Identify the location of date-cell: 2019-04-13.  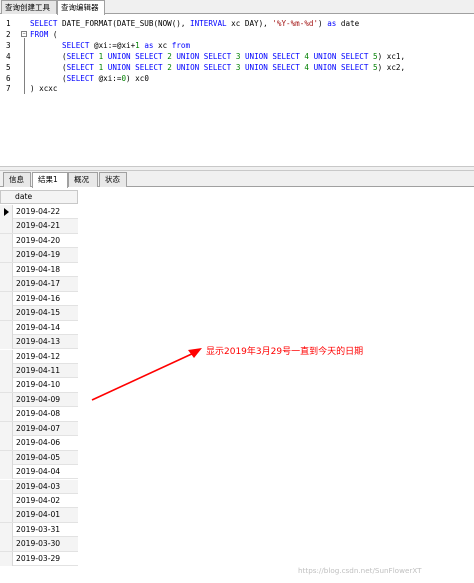
(38, 342).